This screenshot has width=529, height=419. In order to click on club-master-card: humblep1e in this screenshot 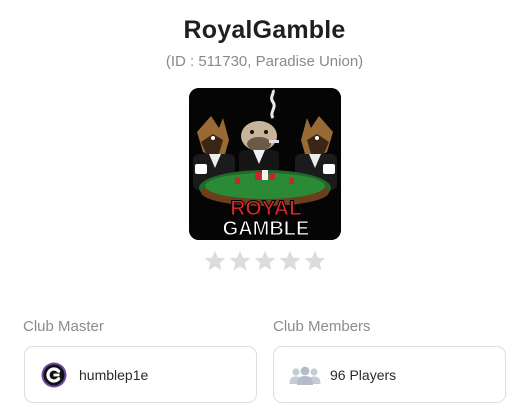, I will do `click(140, 374)`.